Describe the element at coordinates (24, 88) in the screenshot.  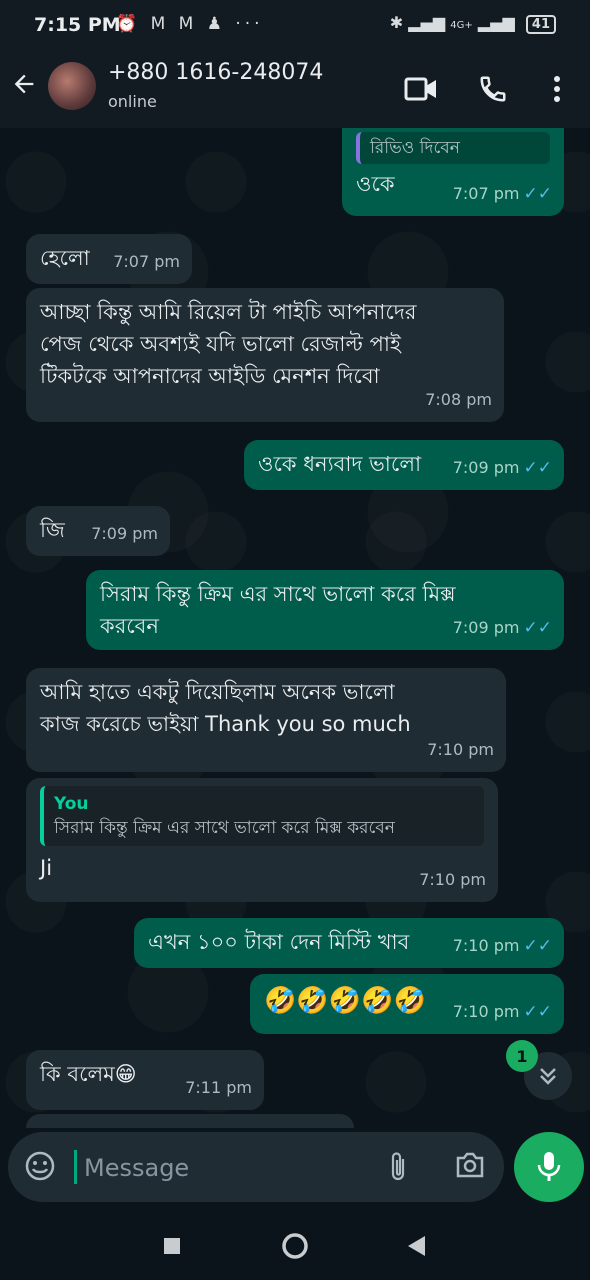
I see `back-arrow-icon` at that location.